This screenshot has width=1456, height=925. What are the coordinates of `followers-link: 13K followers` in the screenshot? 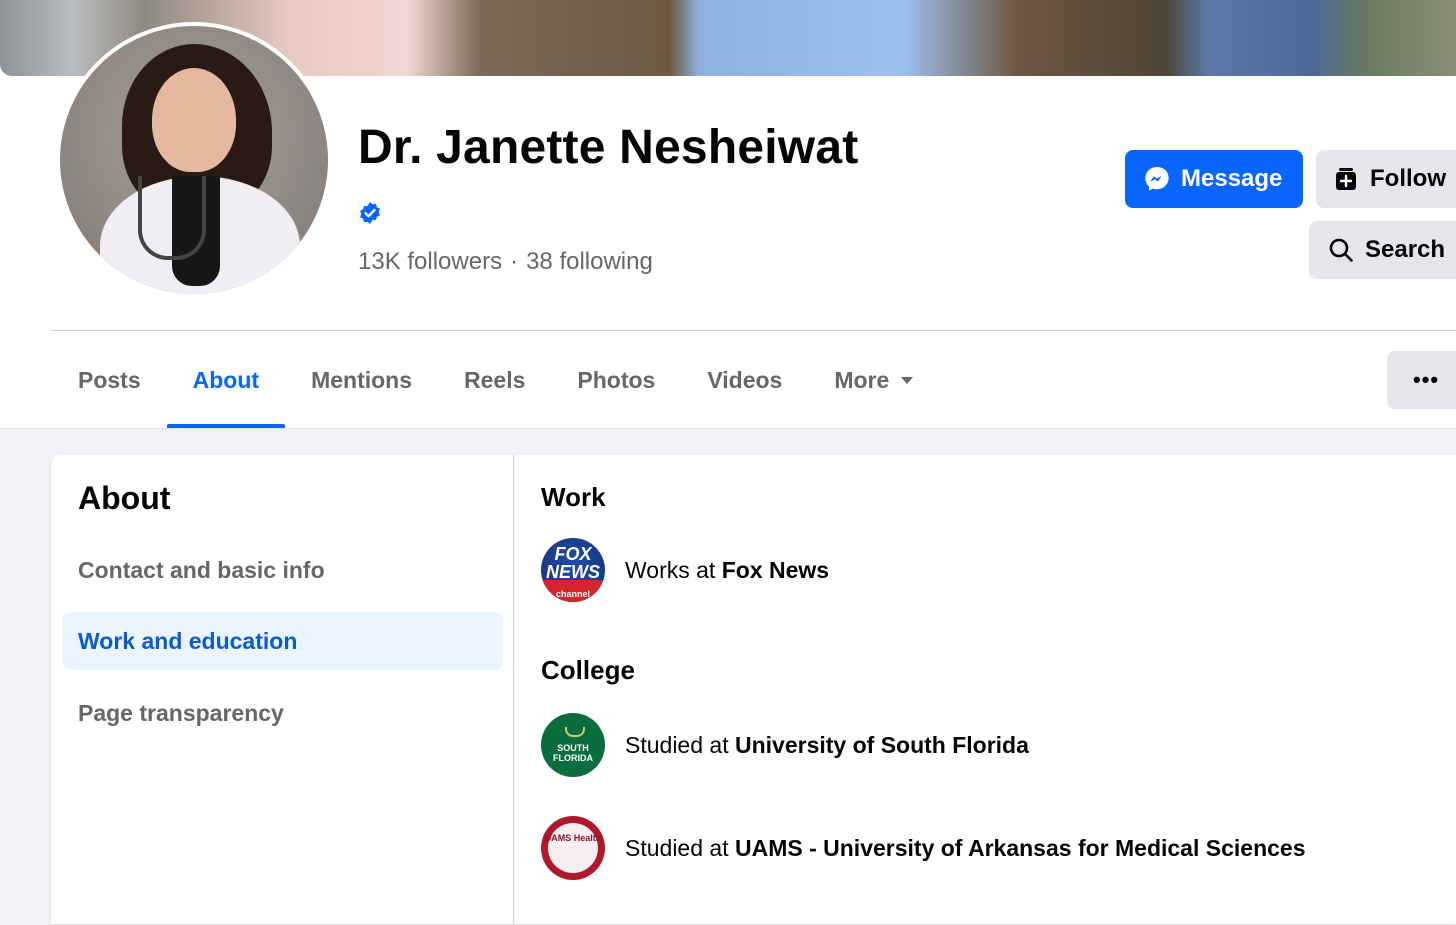 It's located at (430, 261).